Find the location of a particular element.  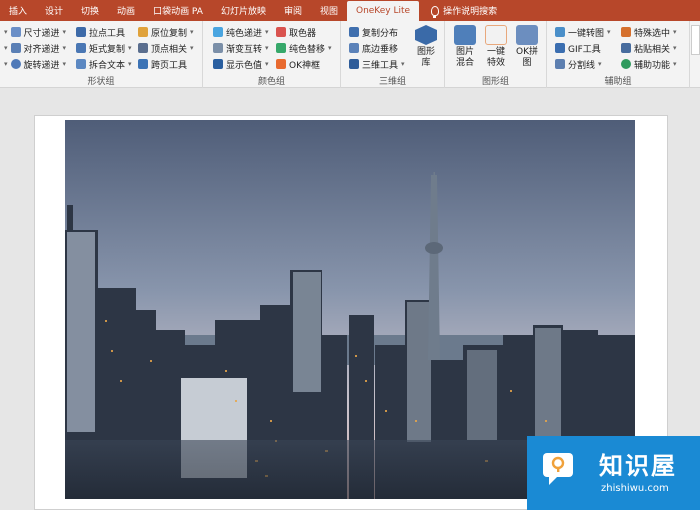

show-color-value-button: 显示色值 ▾ is located at coordinates (241, 64).